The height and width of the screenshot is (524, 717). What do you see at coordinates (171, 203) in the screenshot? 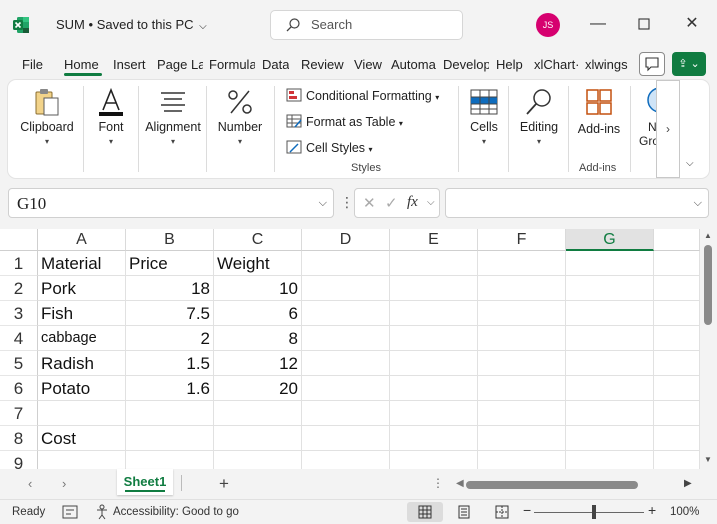
I see `name-box: G10 ⌵` at bounding box center [171, 203].